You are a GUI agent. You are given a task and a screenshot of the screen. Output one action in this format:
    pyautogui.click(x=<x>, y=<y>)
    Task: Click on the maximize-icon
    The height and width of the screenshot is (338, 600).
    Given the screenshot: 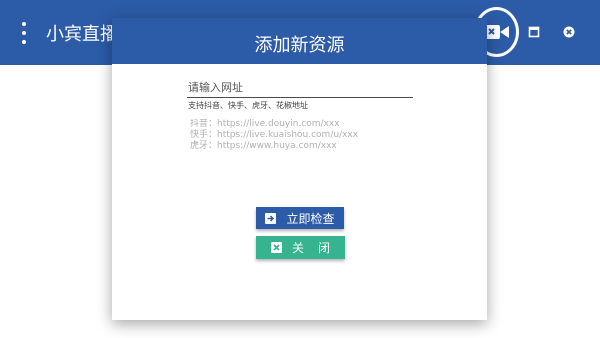 What is the action you would take?
    pyautogui.click(x=534, y=32)
    